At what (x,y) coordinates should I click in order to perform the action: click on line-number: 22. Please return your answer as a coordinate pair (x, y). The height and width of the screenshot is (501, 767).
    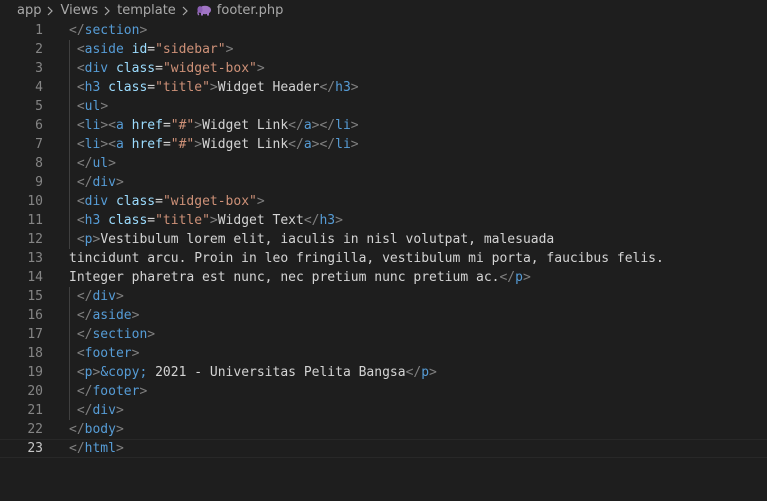
    Looking at the image, I should click on (35, 429).